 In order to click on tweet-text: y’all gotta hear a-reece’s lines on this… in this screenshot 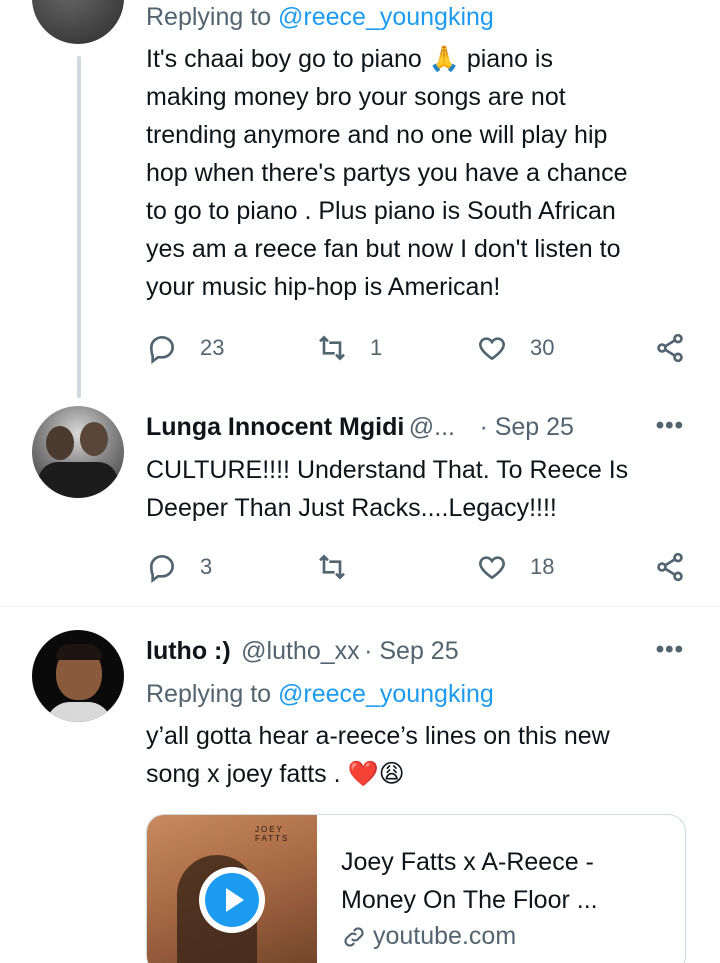, I will do `click(378, 755)`.